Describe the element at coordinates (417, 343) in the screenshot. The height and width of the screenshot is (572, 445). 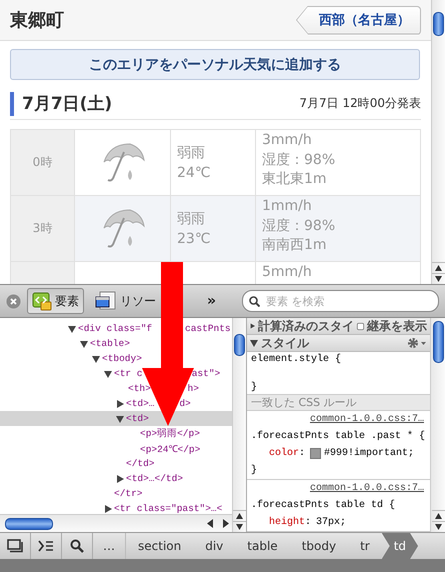
I see `settings-icon` at that location.